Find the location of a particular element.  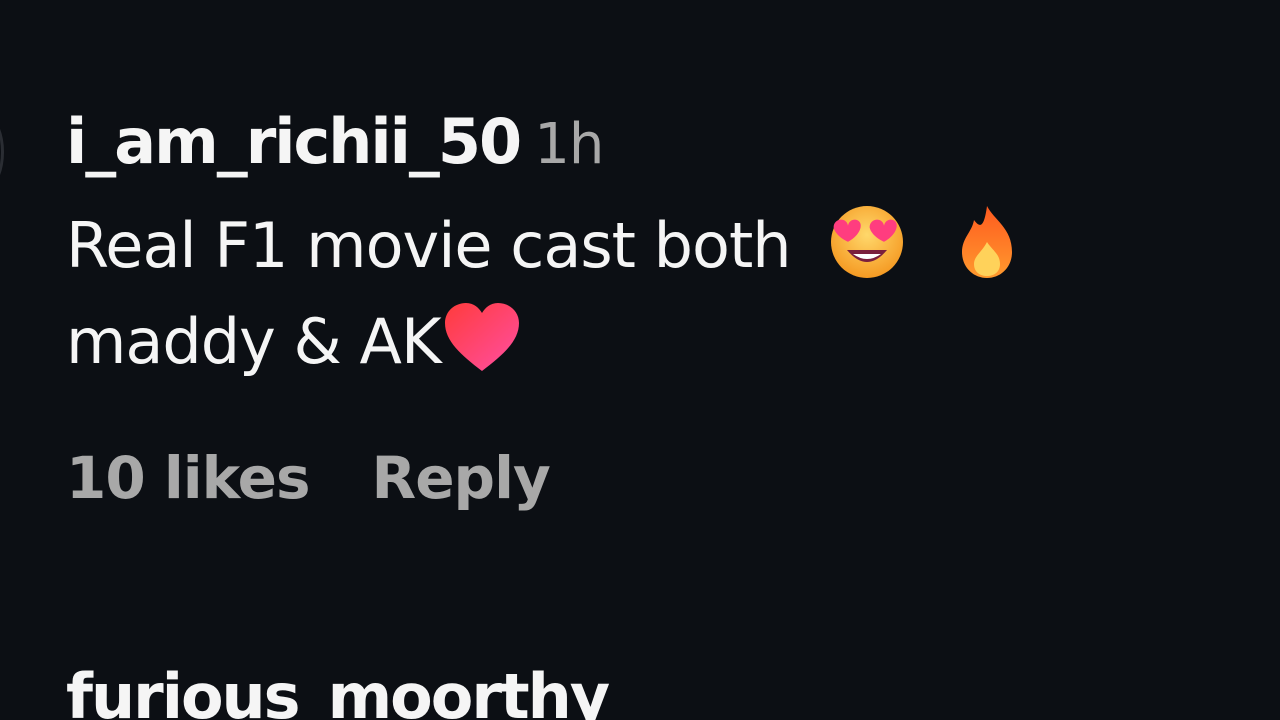

comment-actions: 10 likes Reply is located at coordinates (308, 478).